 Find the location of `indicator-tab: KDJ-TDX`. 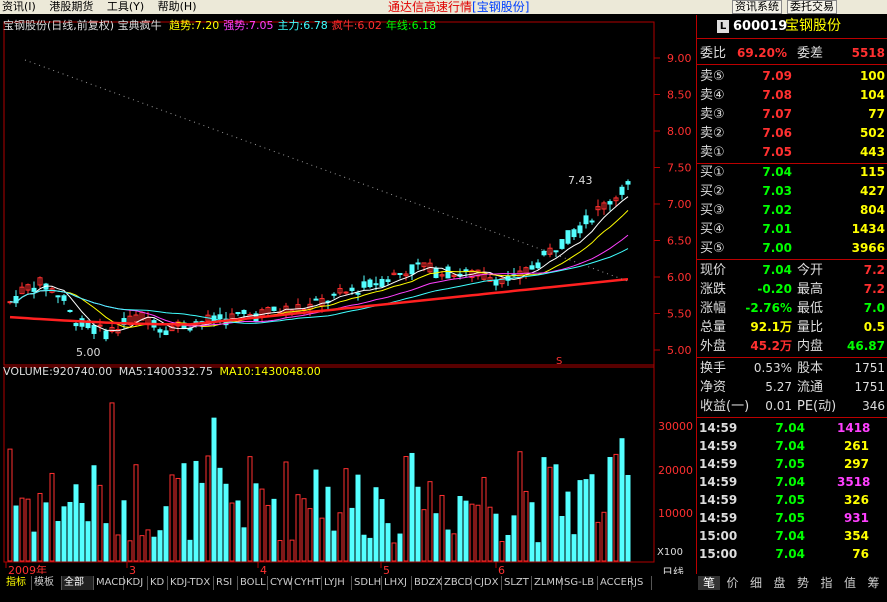

indicator-tab: KDJ-TDX is located at coordinates (191, 583).